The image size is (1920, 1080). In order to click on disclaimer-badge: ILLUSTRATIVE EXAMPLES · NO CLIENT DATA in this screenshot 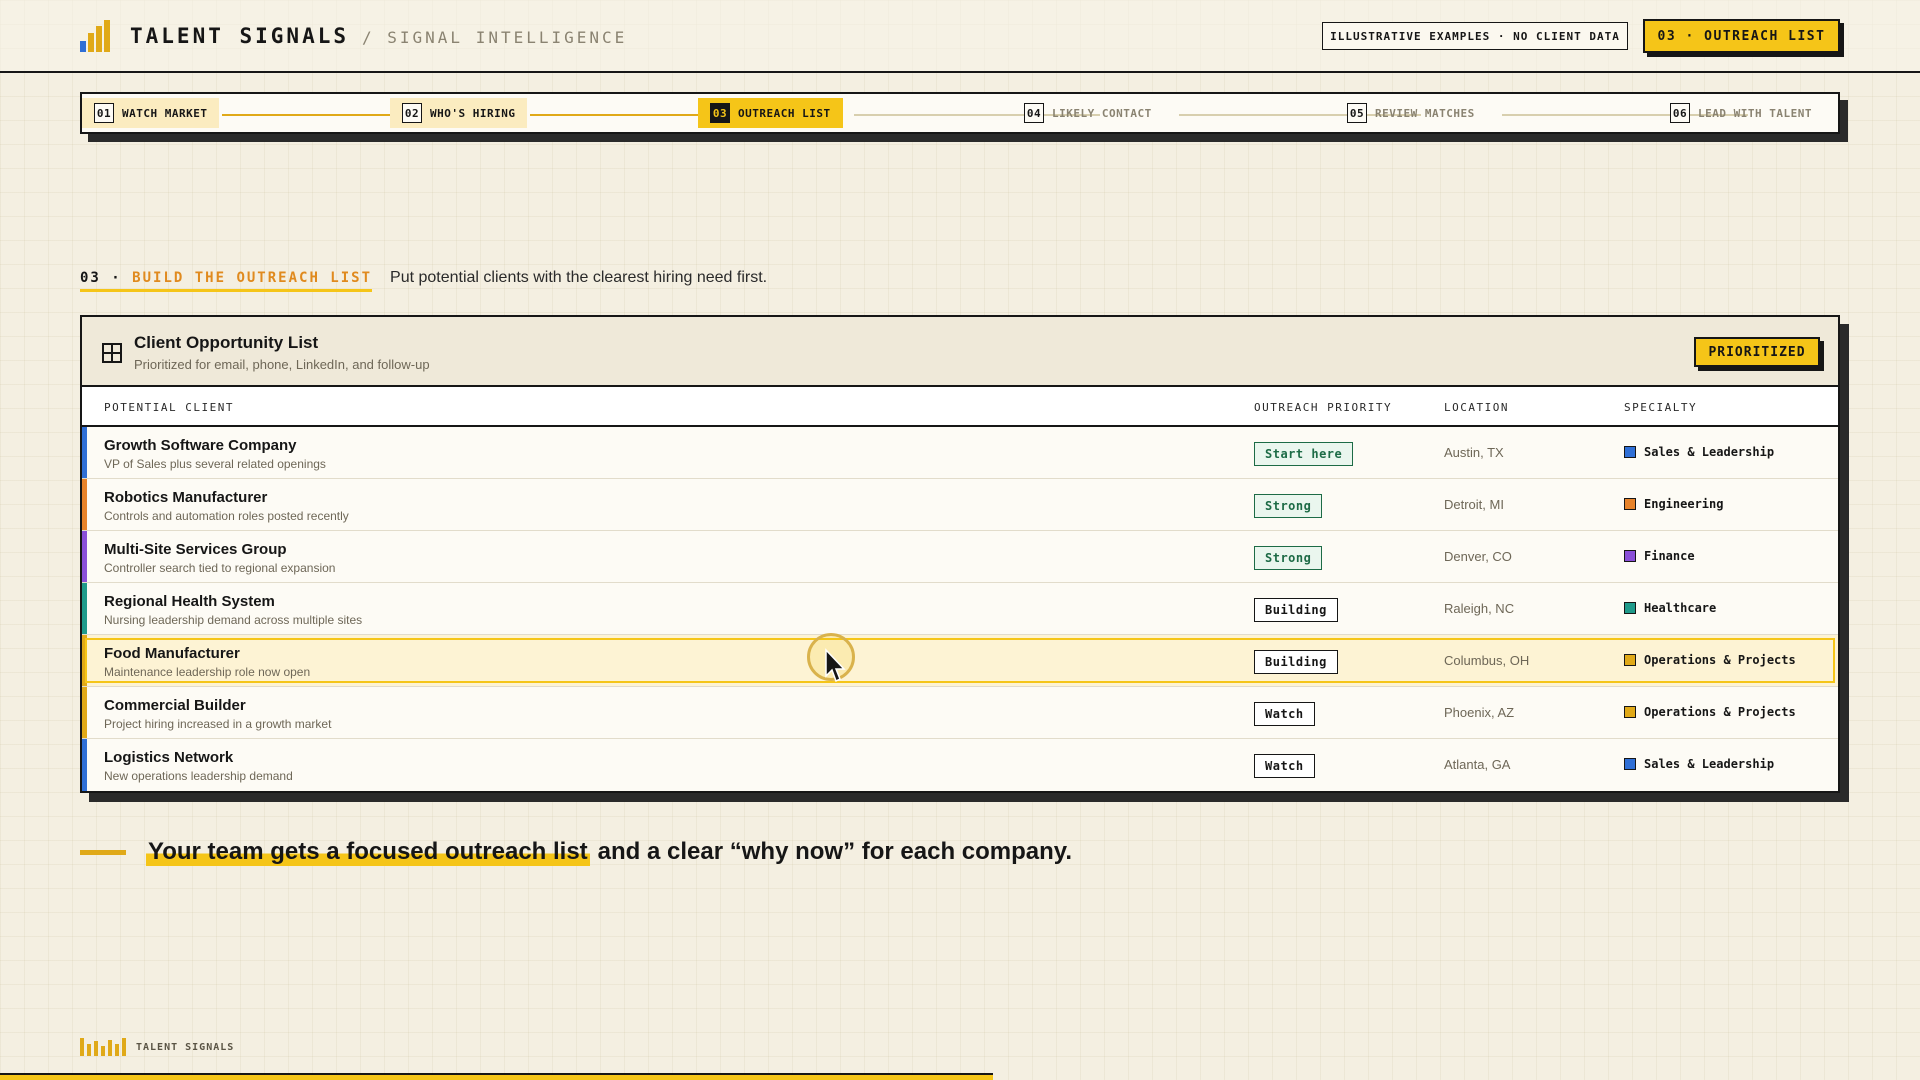, I will do `click(1475, 36)`.